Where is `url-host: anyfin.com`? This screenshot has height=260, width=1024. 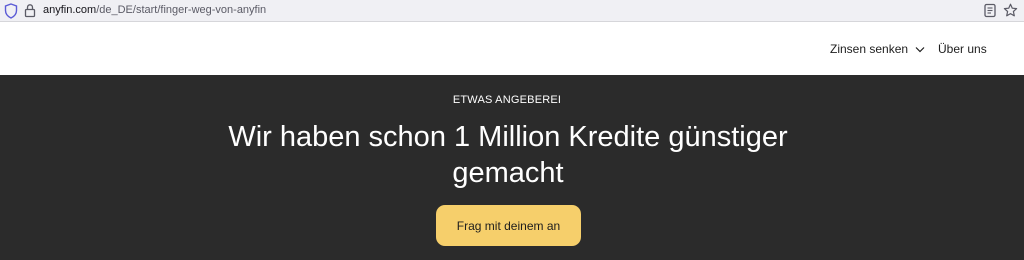 url-host: anyfin.com is located at coordinates (70, 10).